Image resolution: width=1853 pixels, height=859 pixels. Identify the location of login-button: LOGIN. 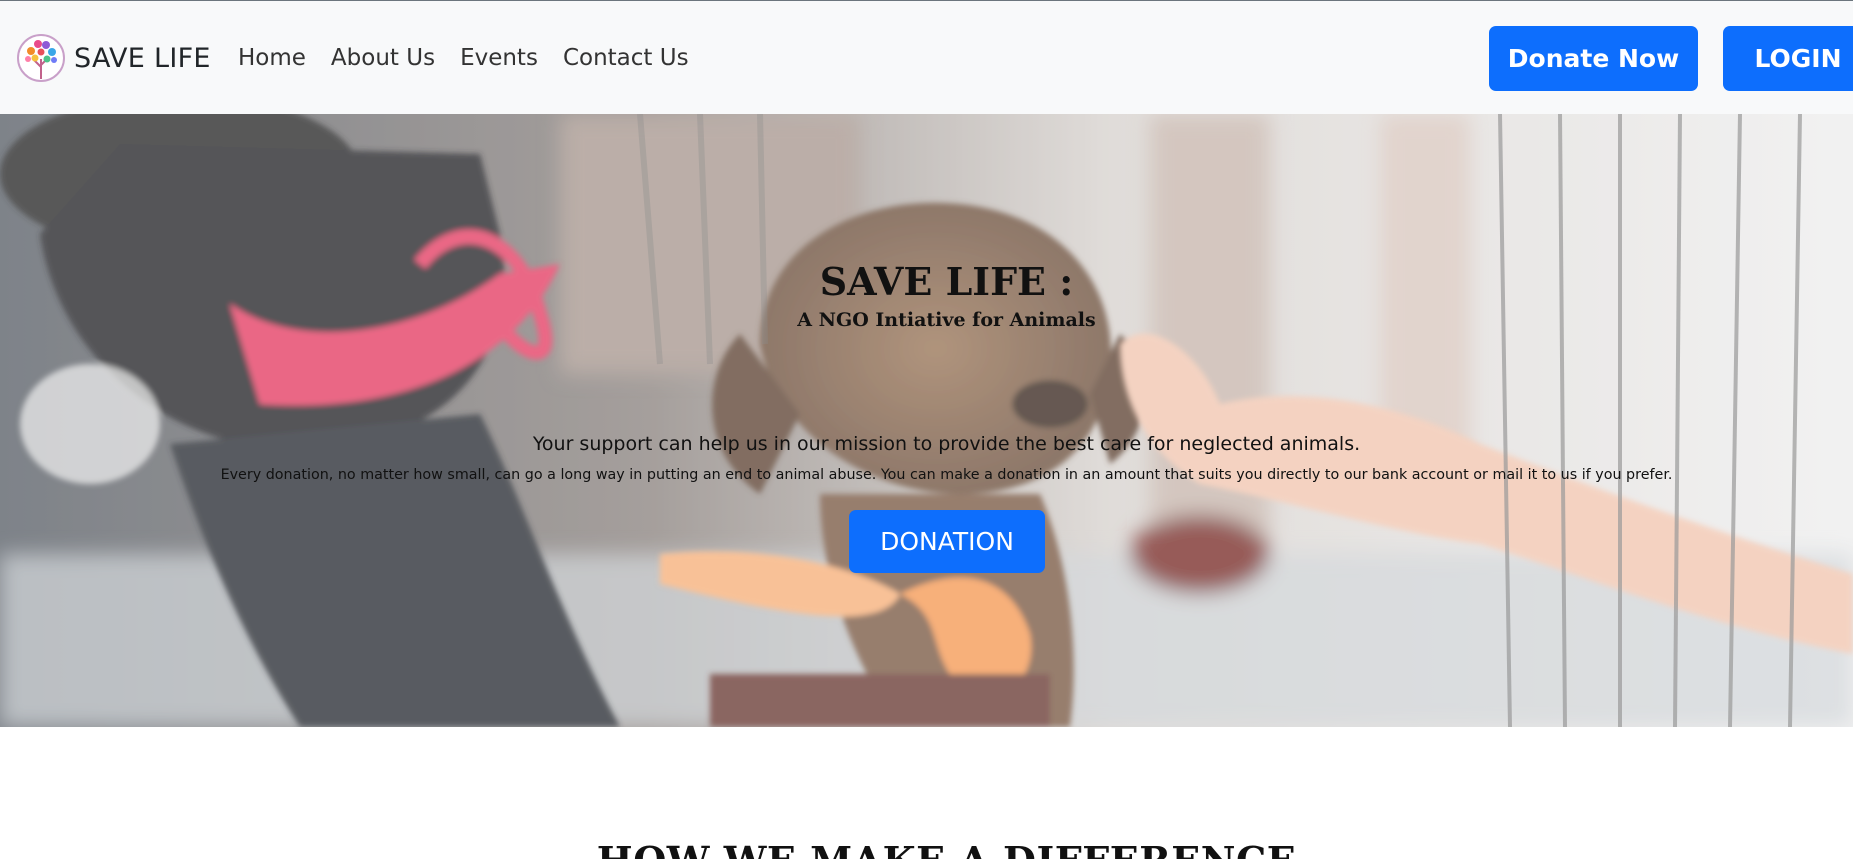
(1788, 58).